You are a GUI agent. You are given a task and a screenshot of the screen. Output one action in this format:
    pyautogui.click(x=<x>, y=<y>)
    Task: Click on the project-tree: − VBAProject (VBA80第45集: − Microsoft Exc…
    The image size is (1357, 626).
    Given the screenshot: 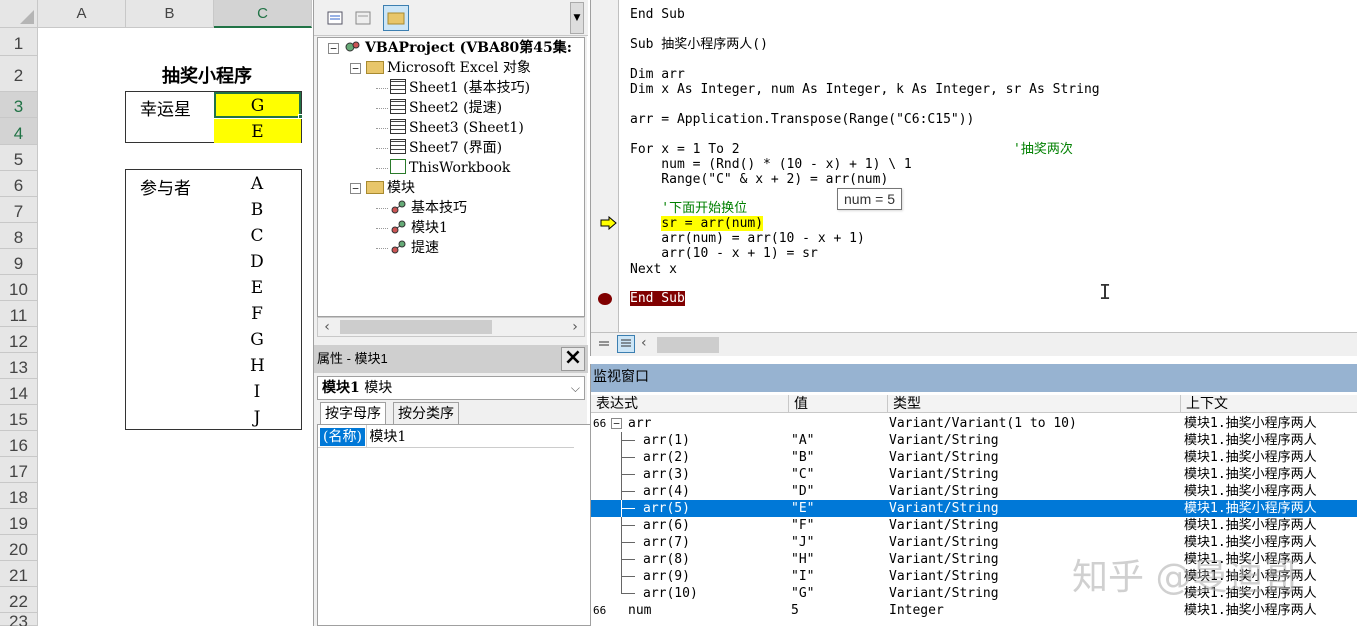 What is the action you would take?
    pyautogui.click(x=451, y=177)
    